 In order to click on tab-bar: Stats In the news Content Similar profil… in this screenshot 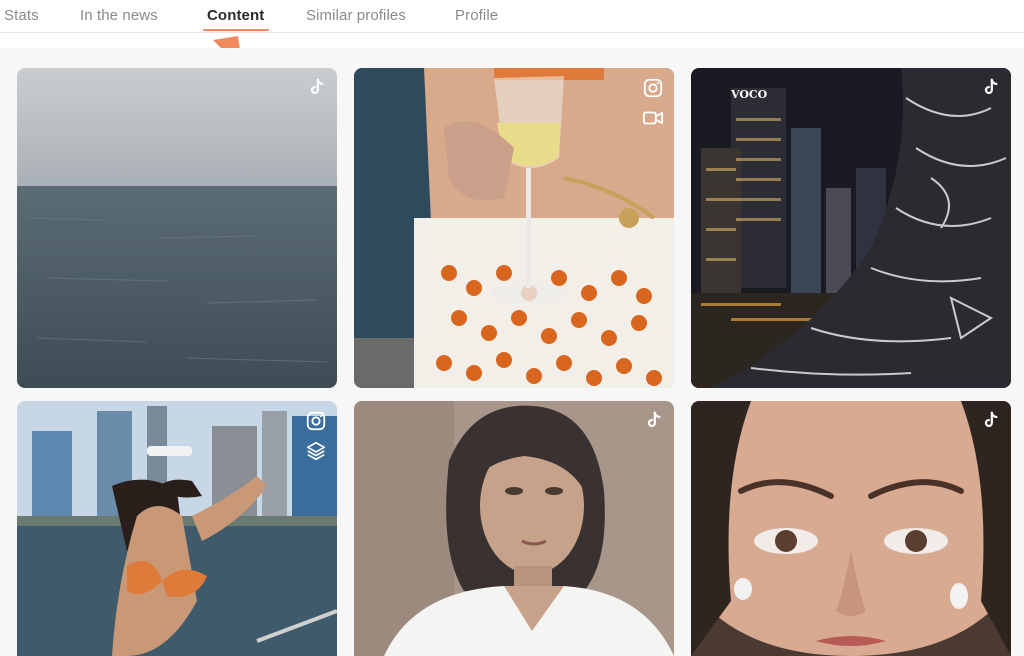, I will do `click(512, 16)`.